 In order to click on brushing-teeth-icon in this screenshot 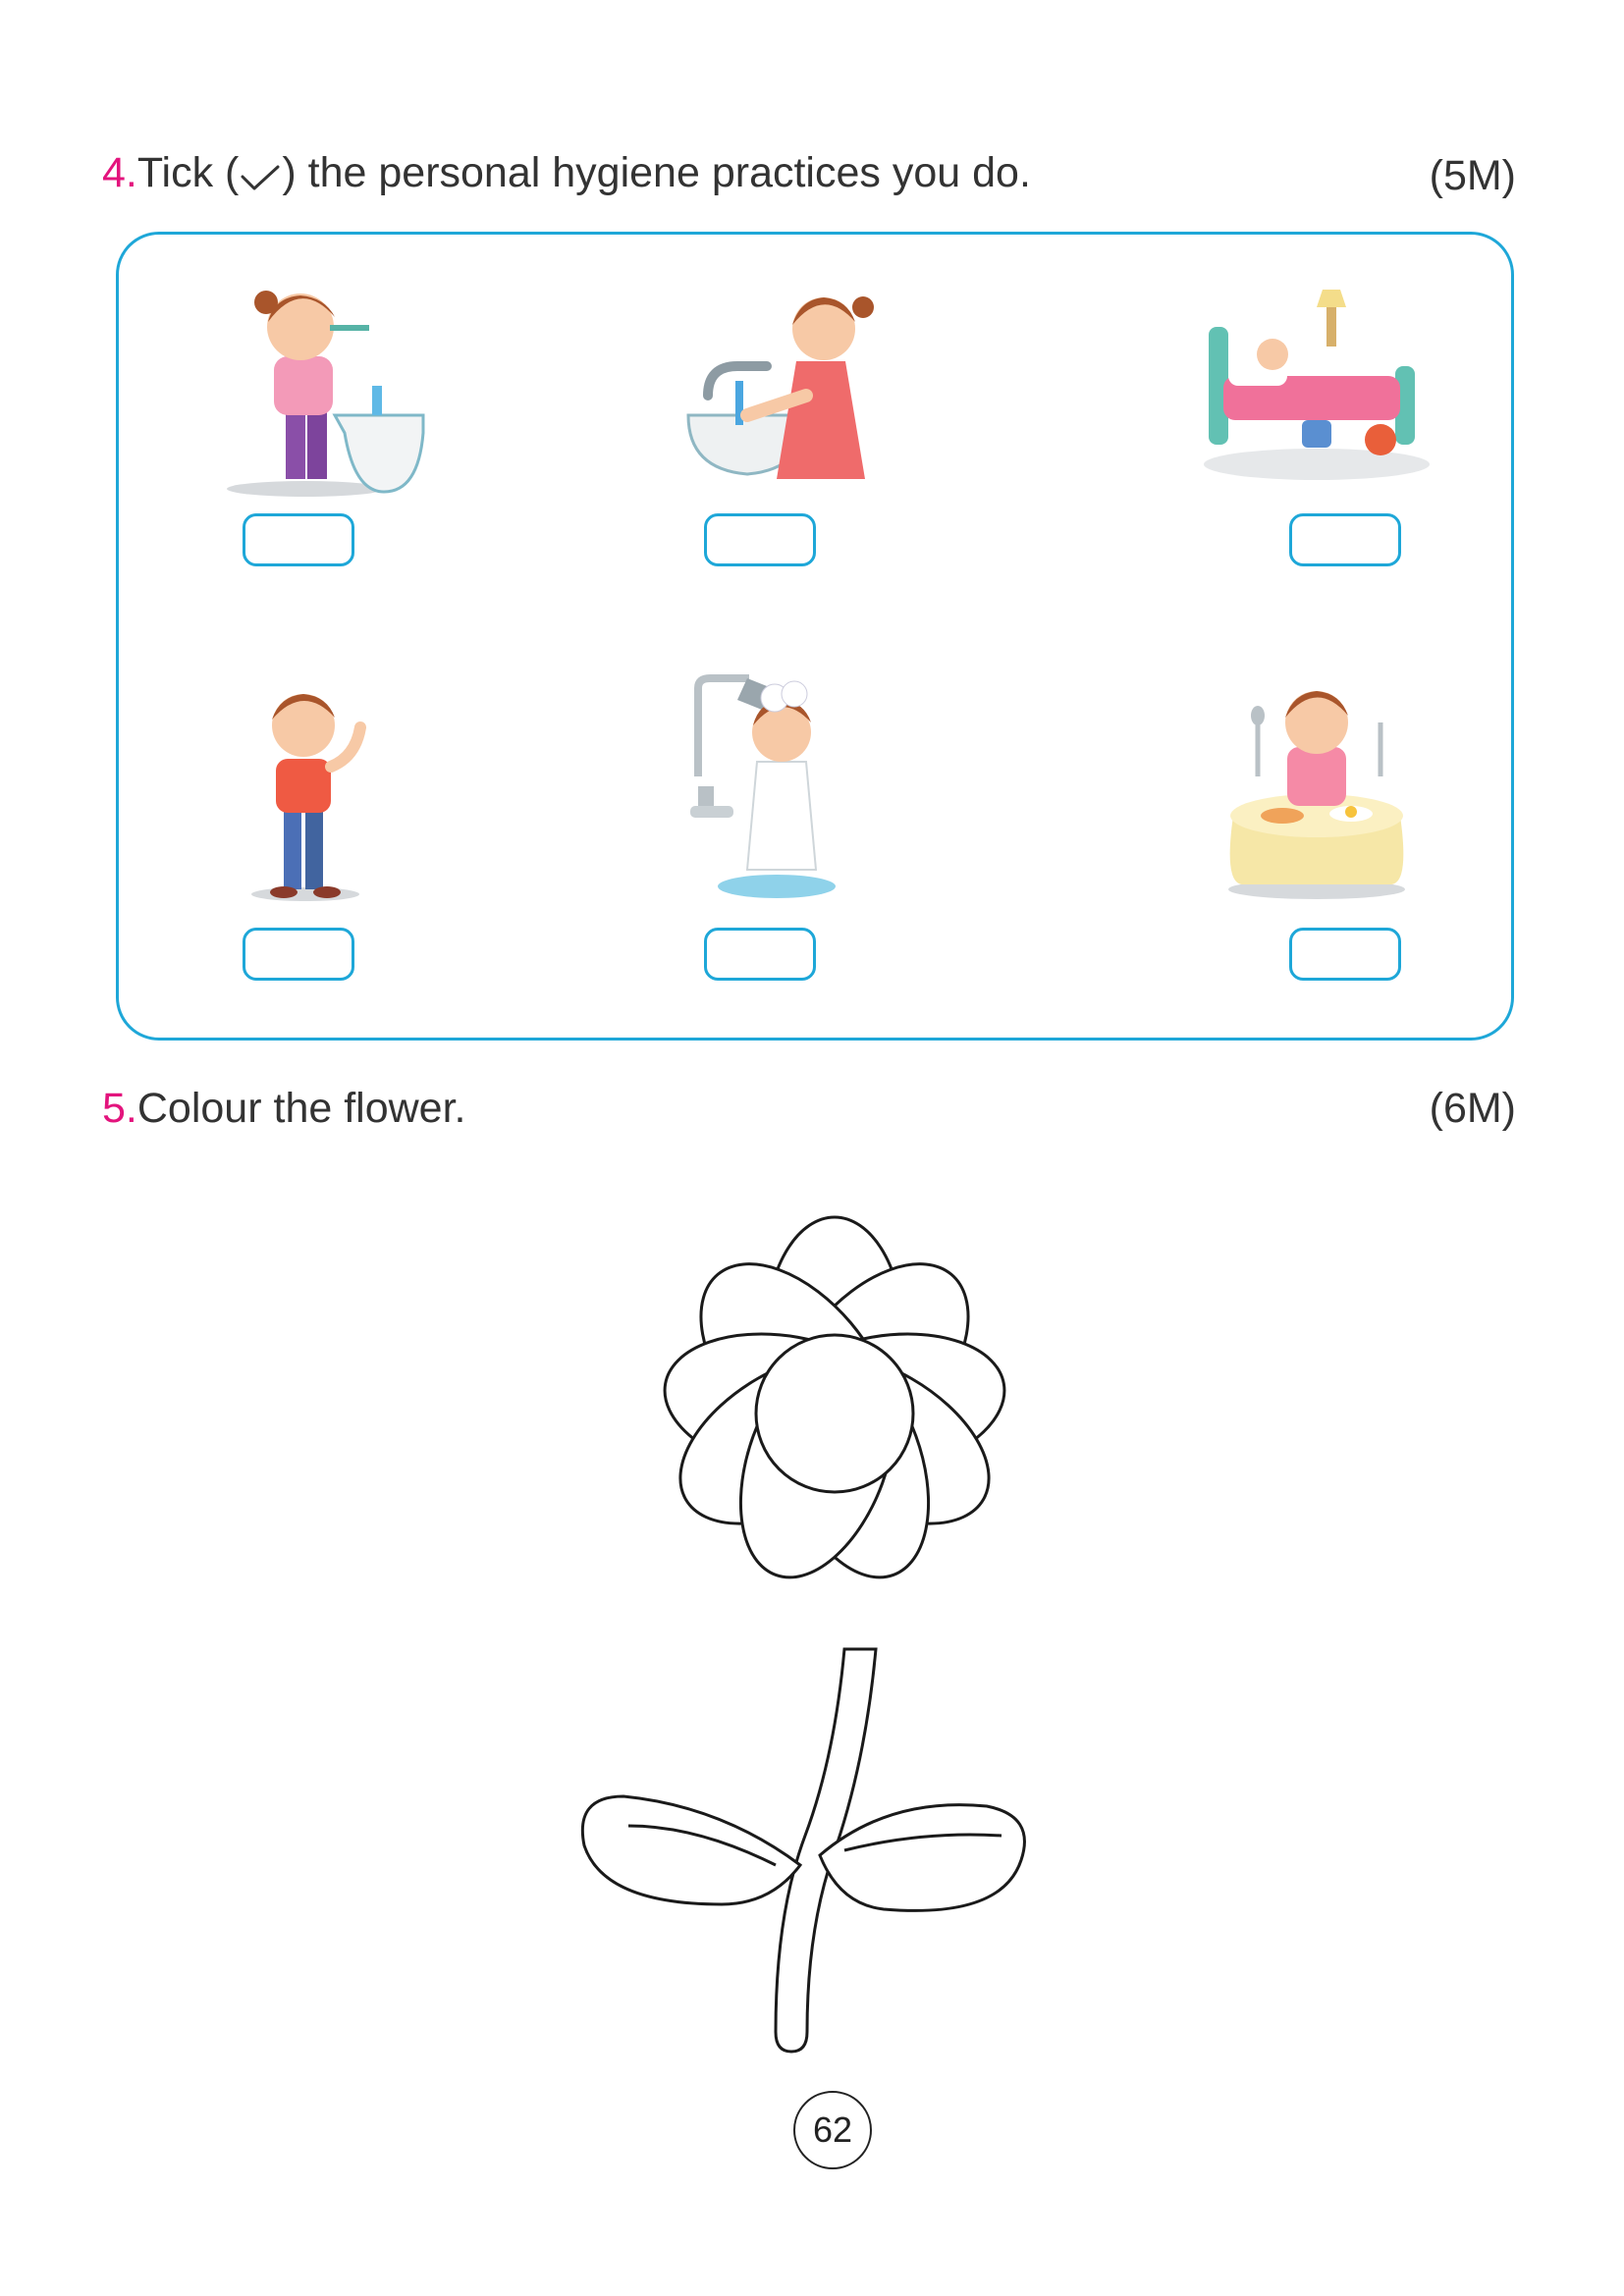, I will do `click(326, 394)`.